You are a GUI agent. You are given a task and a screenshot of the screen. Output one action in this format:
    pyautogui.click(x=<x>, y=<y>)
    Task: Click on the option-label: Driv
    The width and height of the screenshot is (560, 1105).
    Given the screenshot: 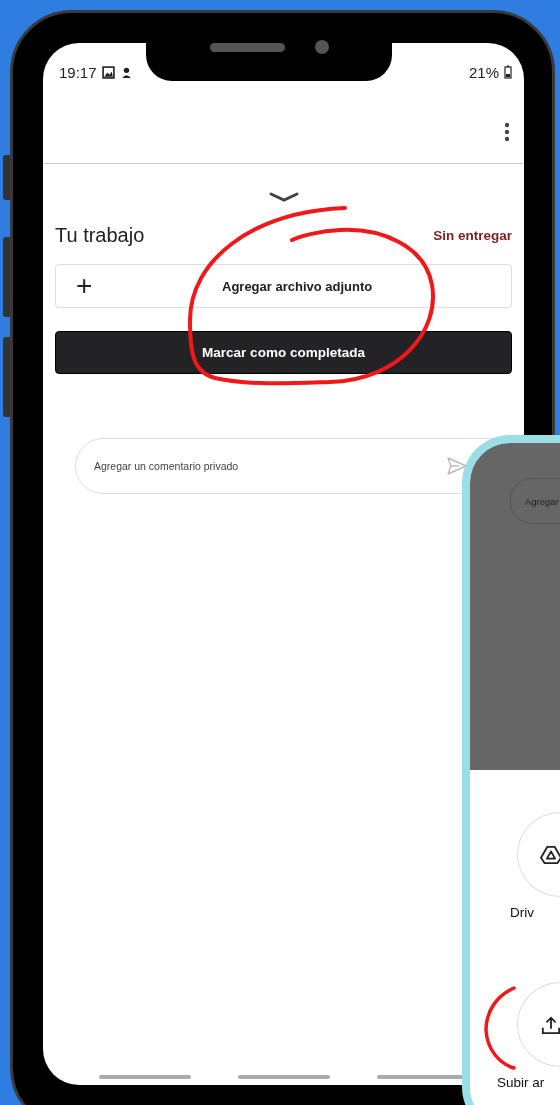 What is the action you would take?
    pyautogui.click(x=522, y=912)
    